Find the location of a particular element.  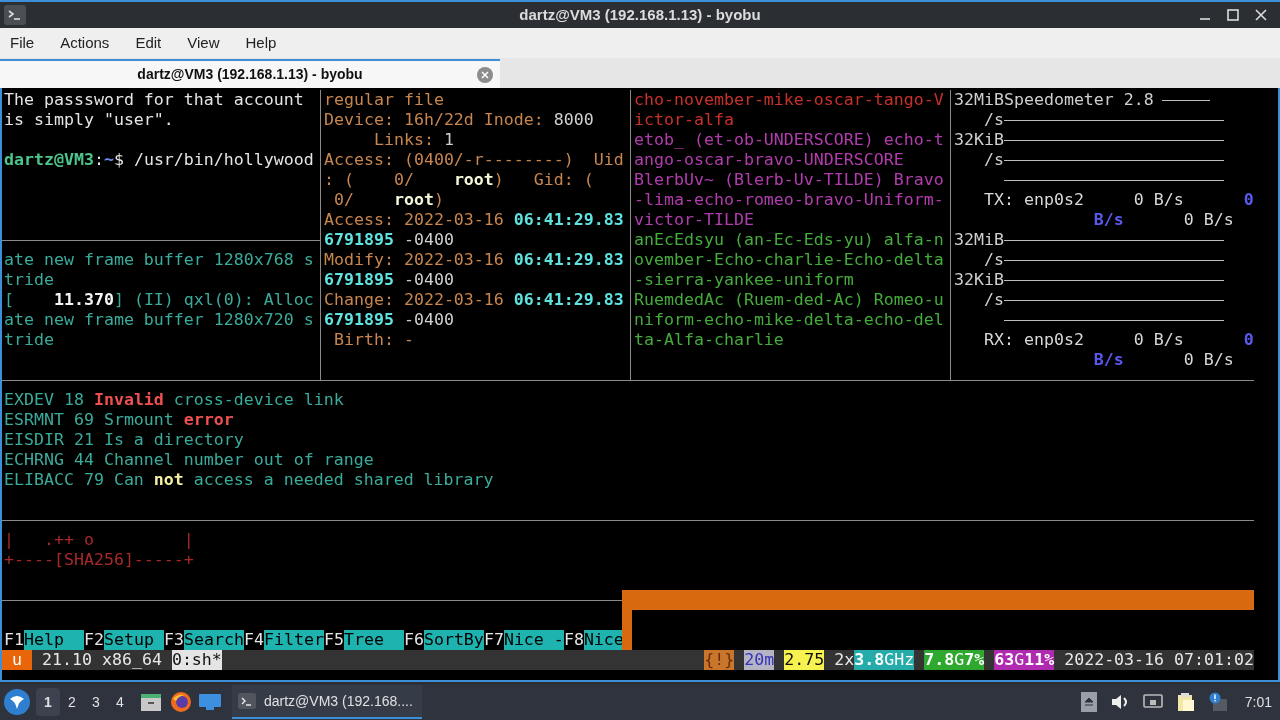

terminal-line: Device: 16h/22d Inode: 8000 is located at coordinates (459, 120).